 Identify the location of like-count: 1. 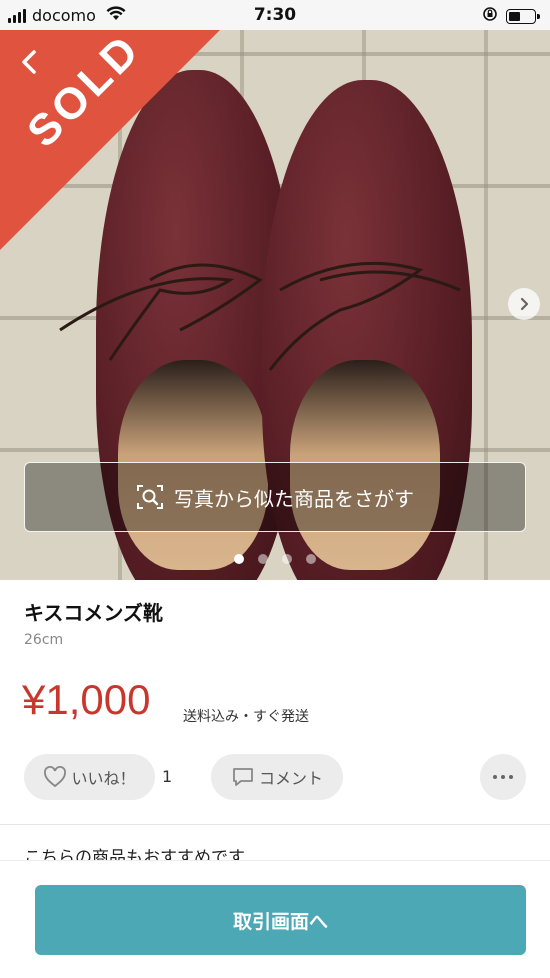
(167, 776).